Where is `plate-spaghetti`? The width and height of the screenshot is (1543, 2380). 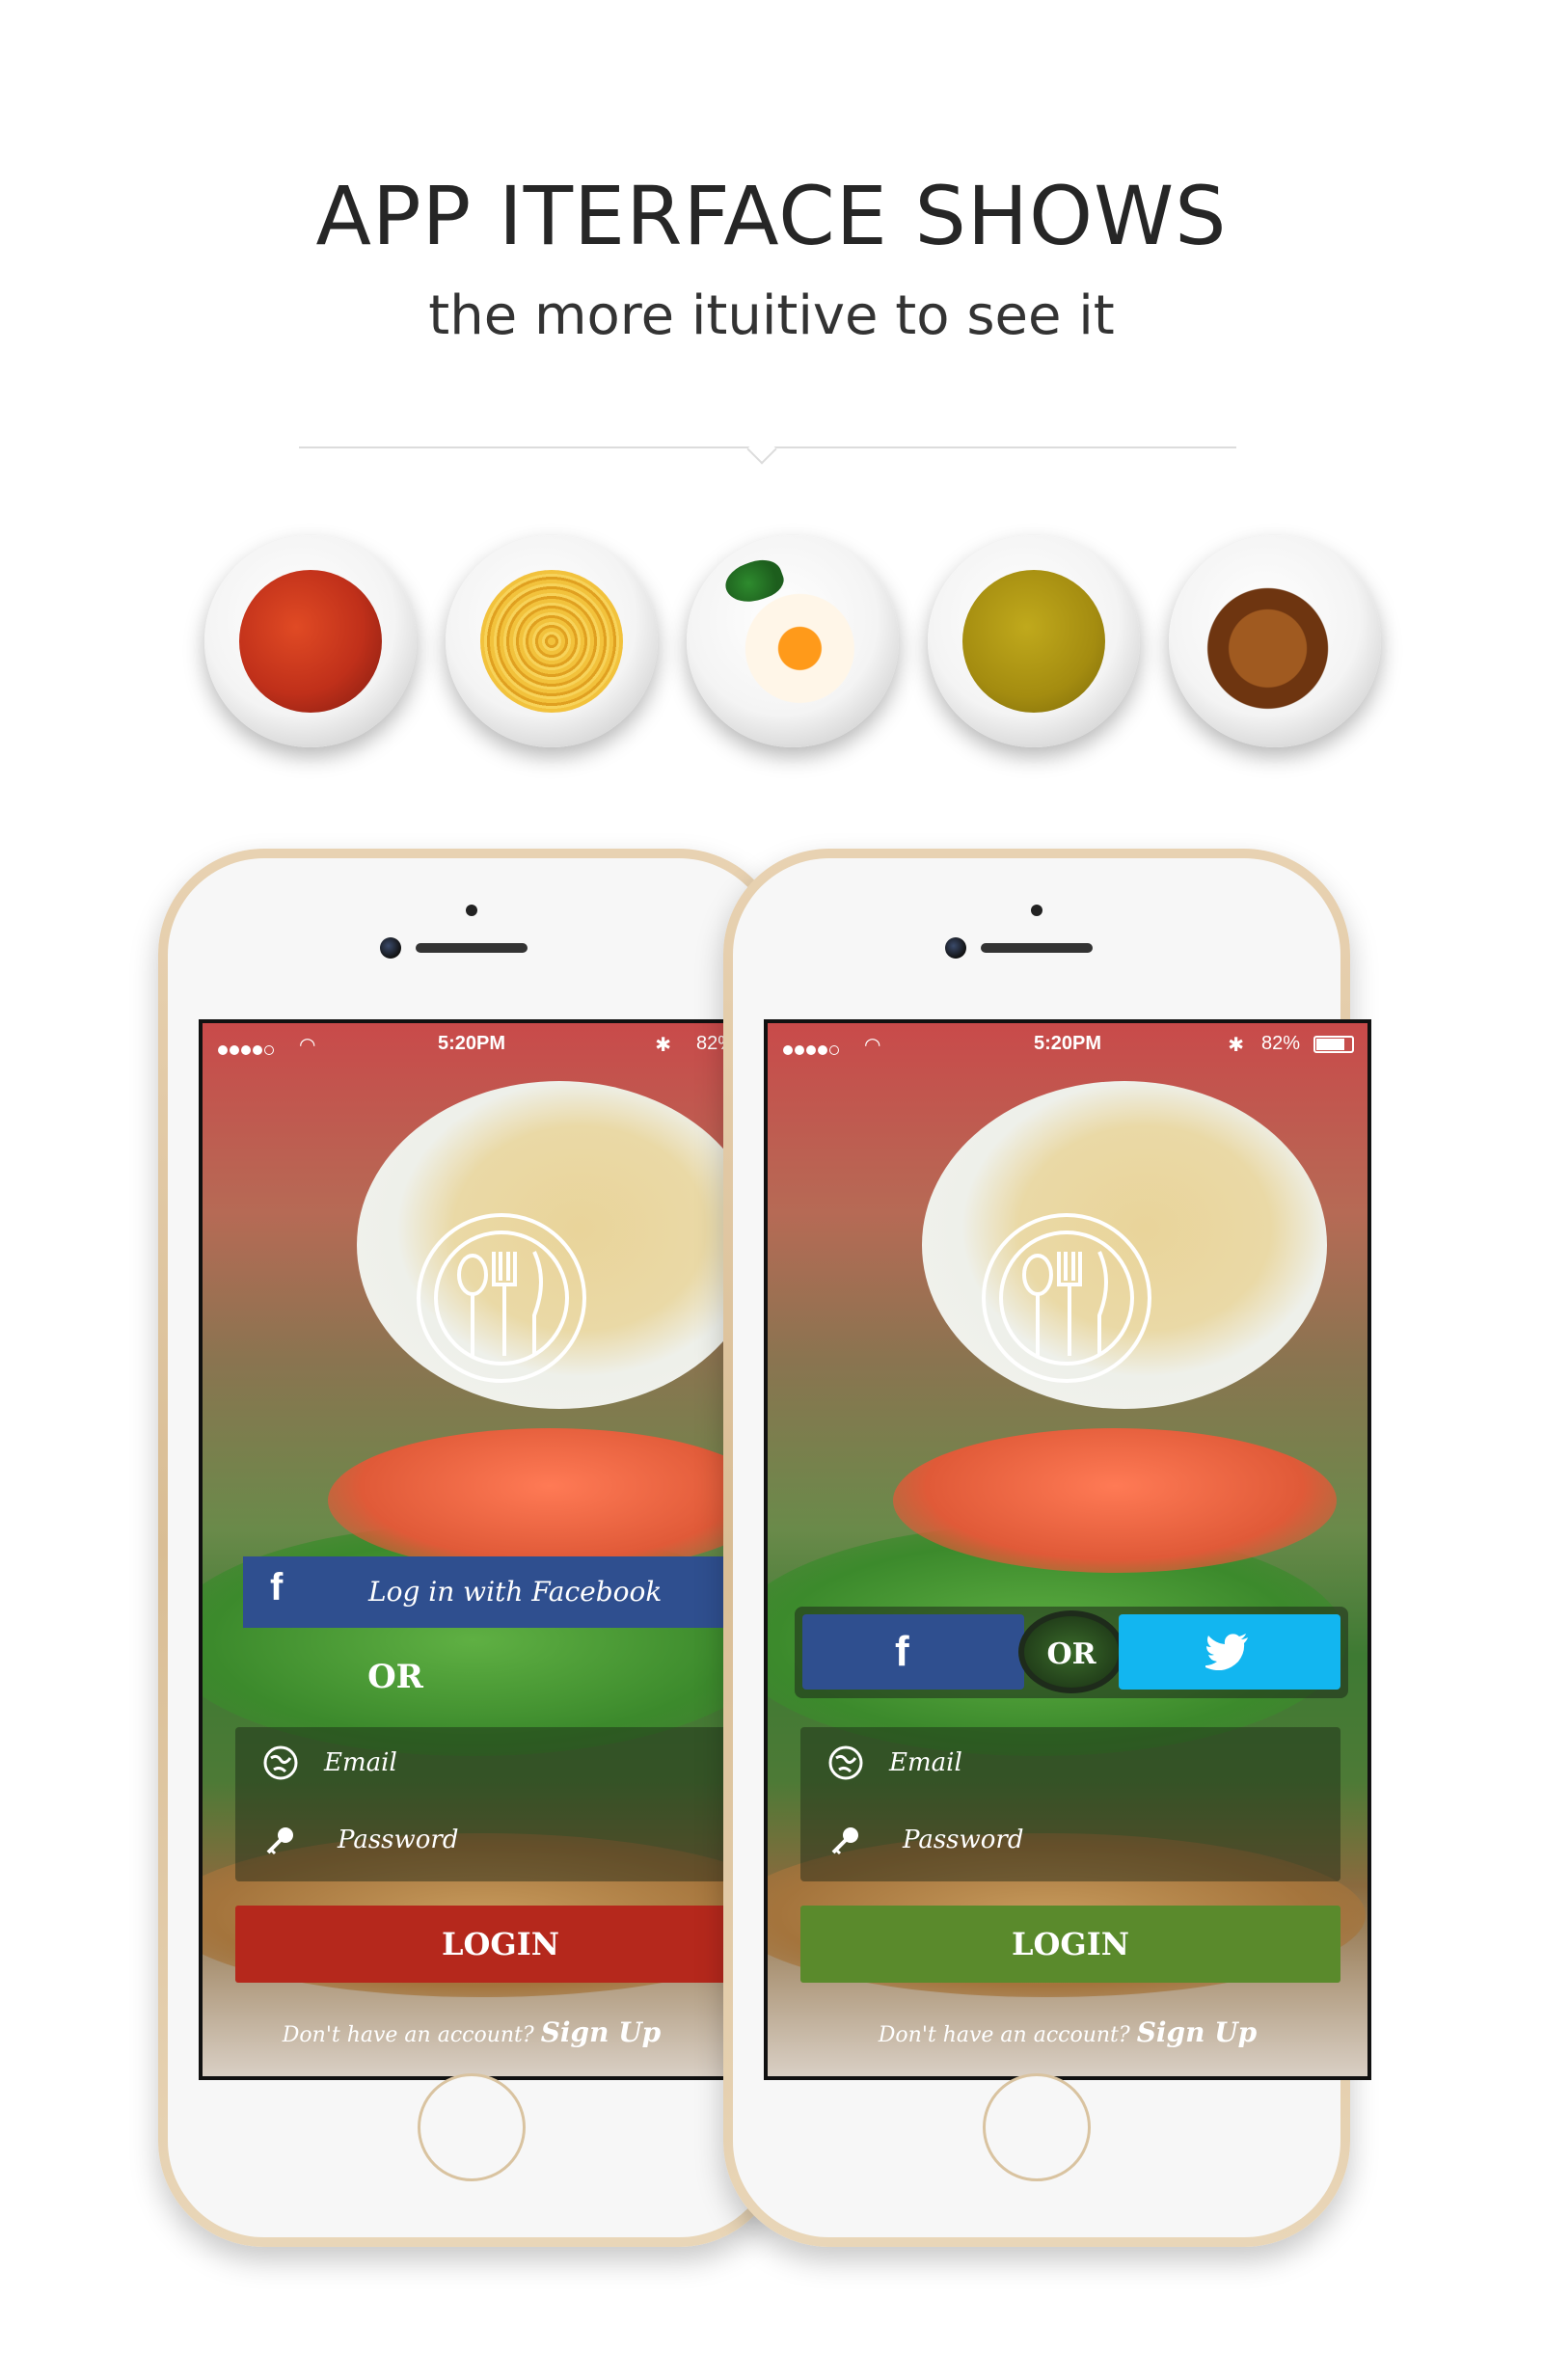 plate-spaghetti is located at coordinates (552, 641).